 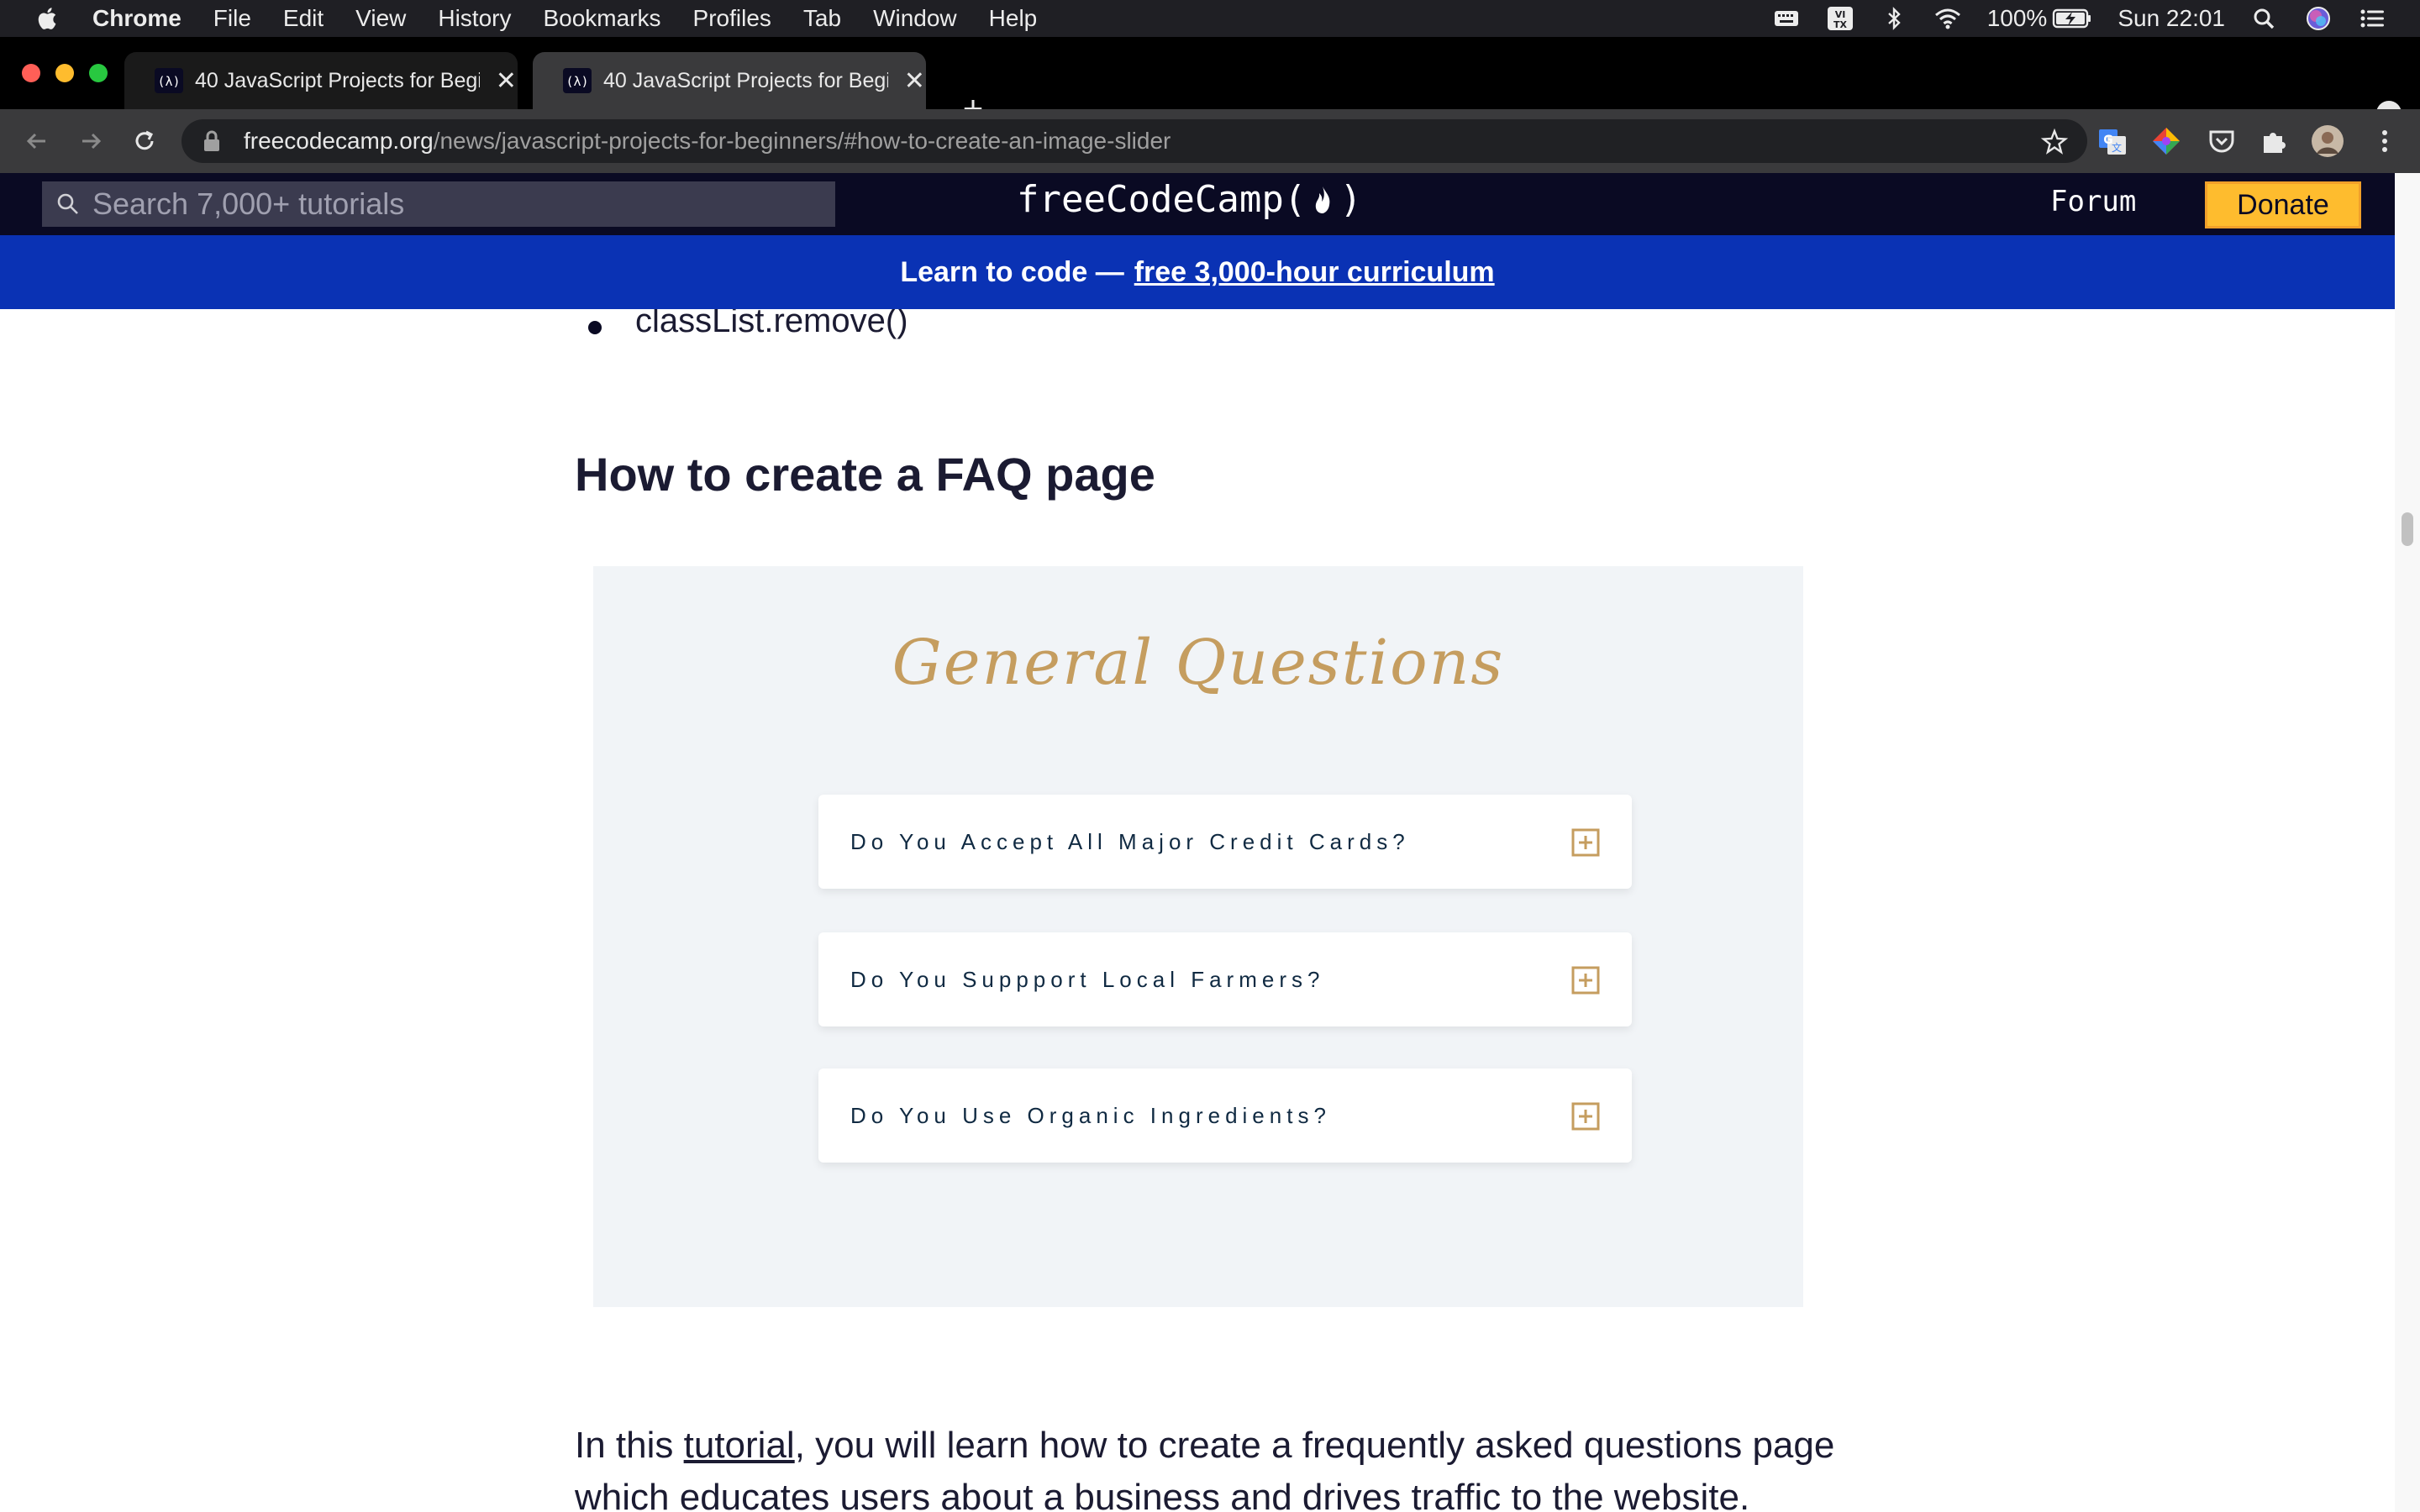 What do you see at coordinates (2117, 147) in the screenshot?
I see `svg-text: 文` at bounding box center [2117, 147].